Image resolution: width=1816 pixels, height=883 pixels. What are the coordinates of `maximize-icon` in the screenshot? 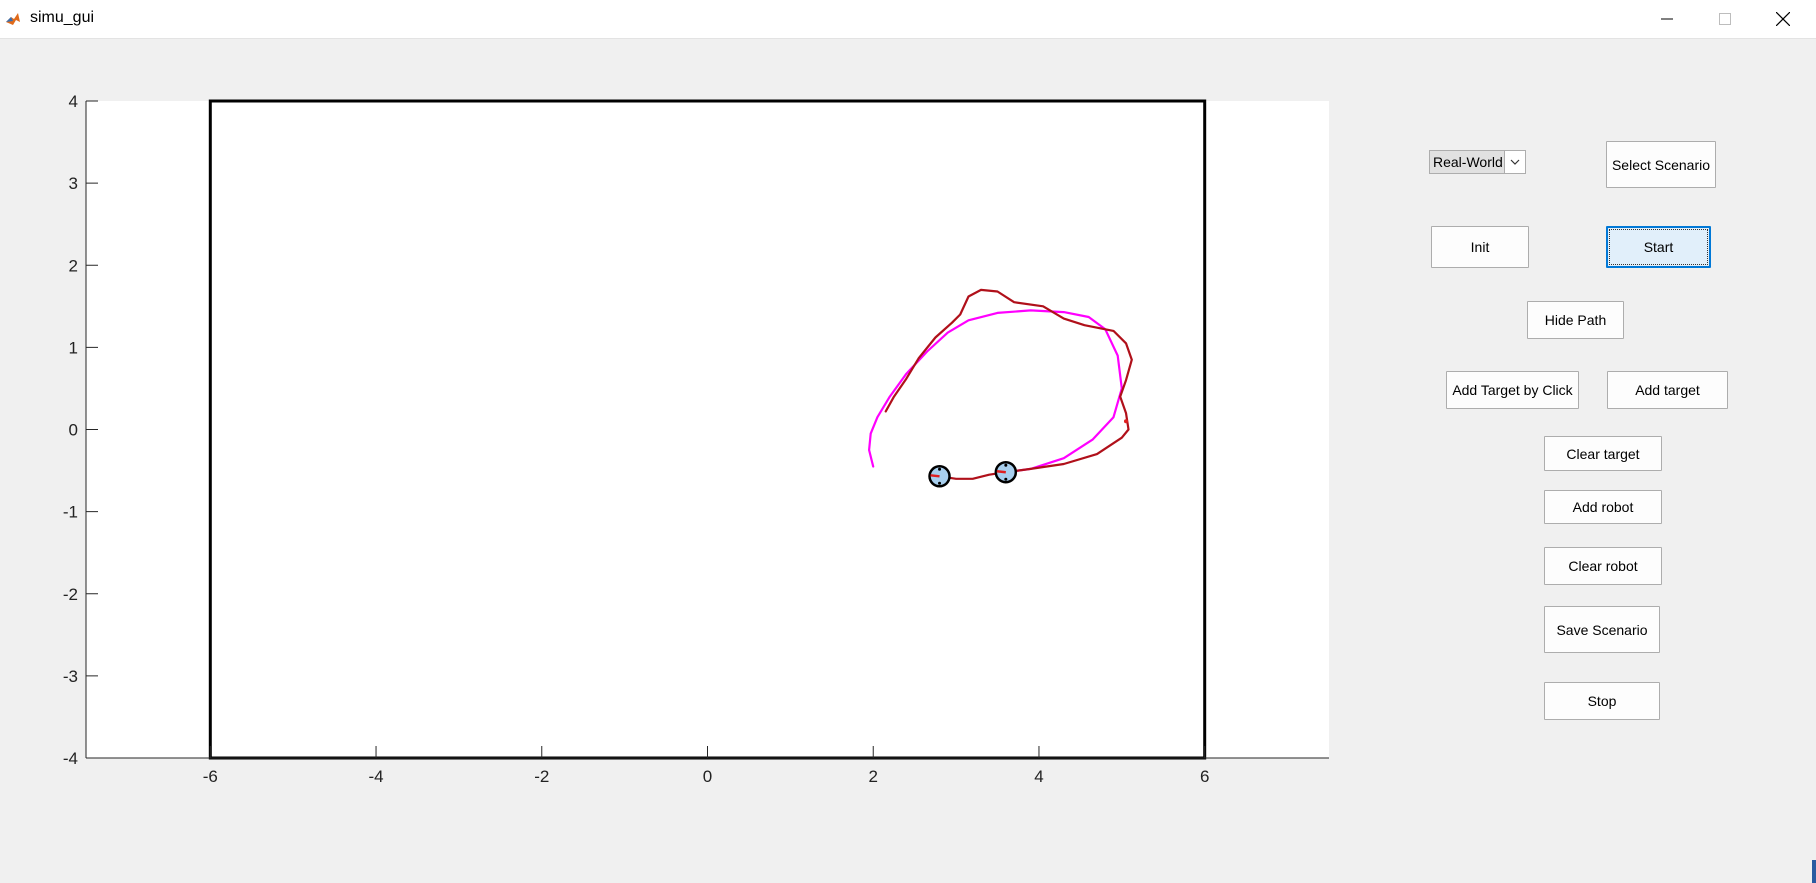 It's located at (1725, 19).